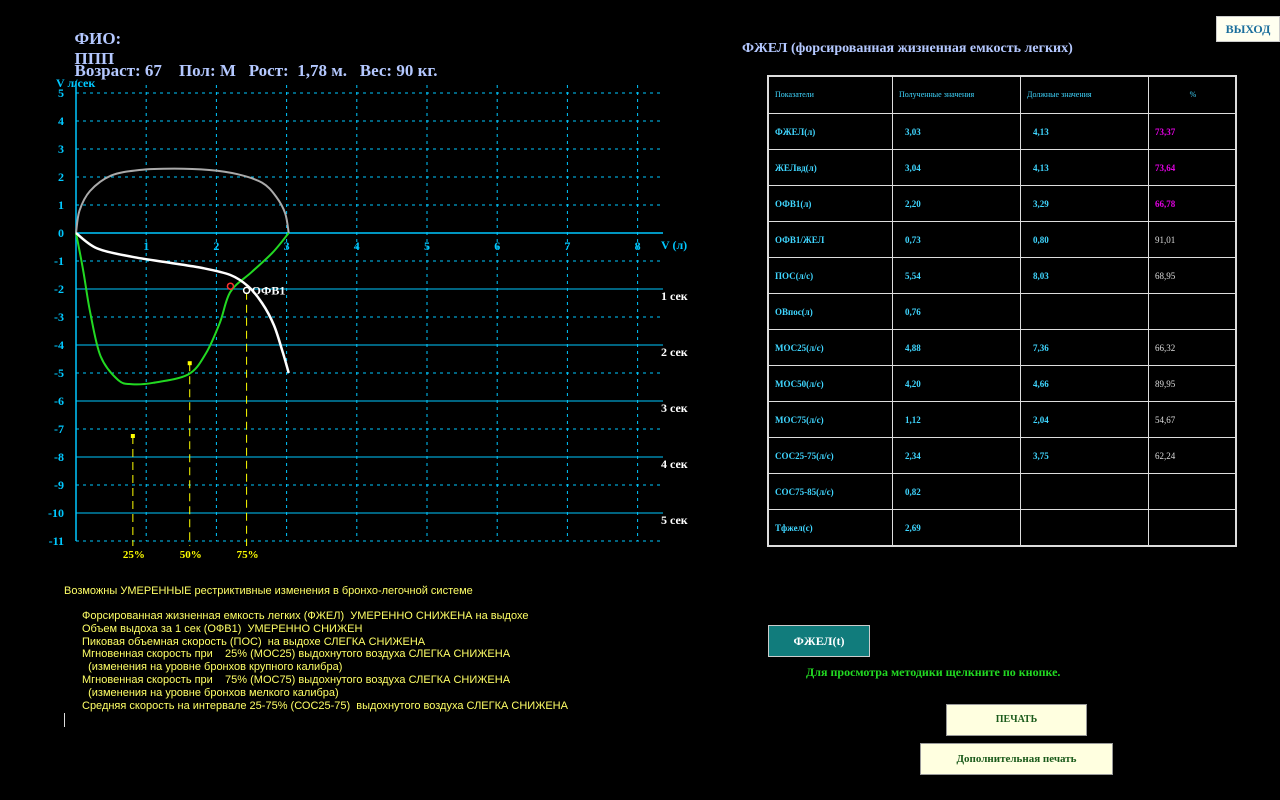 This screenshot has width=1280, height=800. I want to click on table-header-cell: Должные значения, so click(1084, 94).